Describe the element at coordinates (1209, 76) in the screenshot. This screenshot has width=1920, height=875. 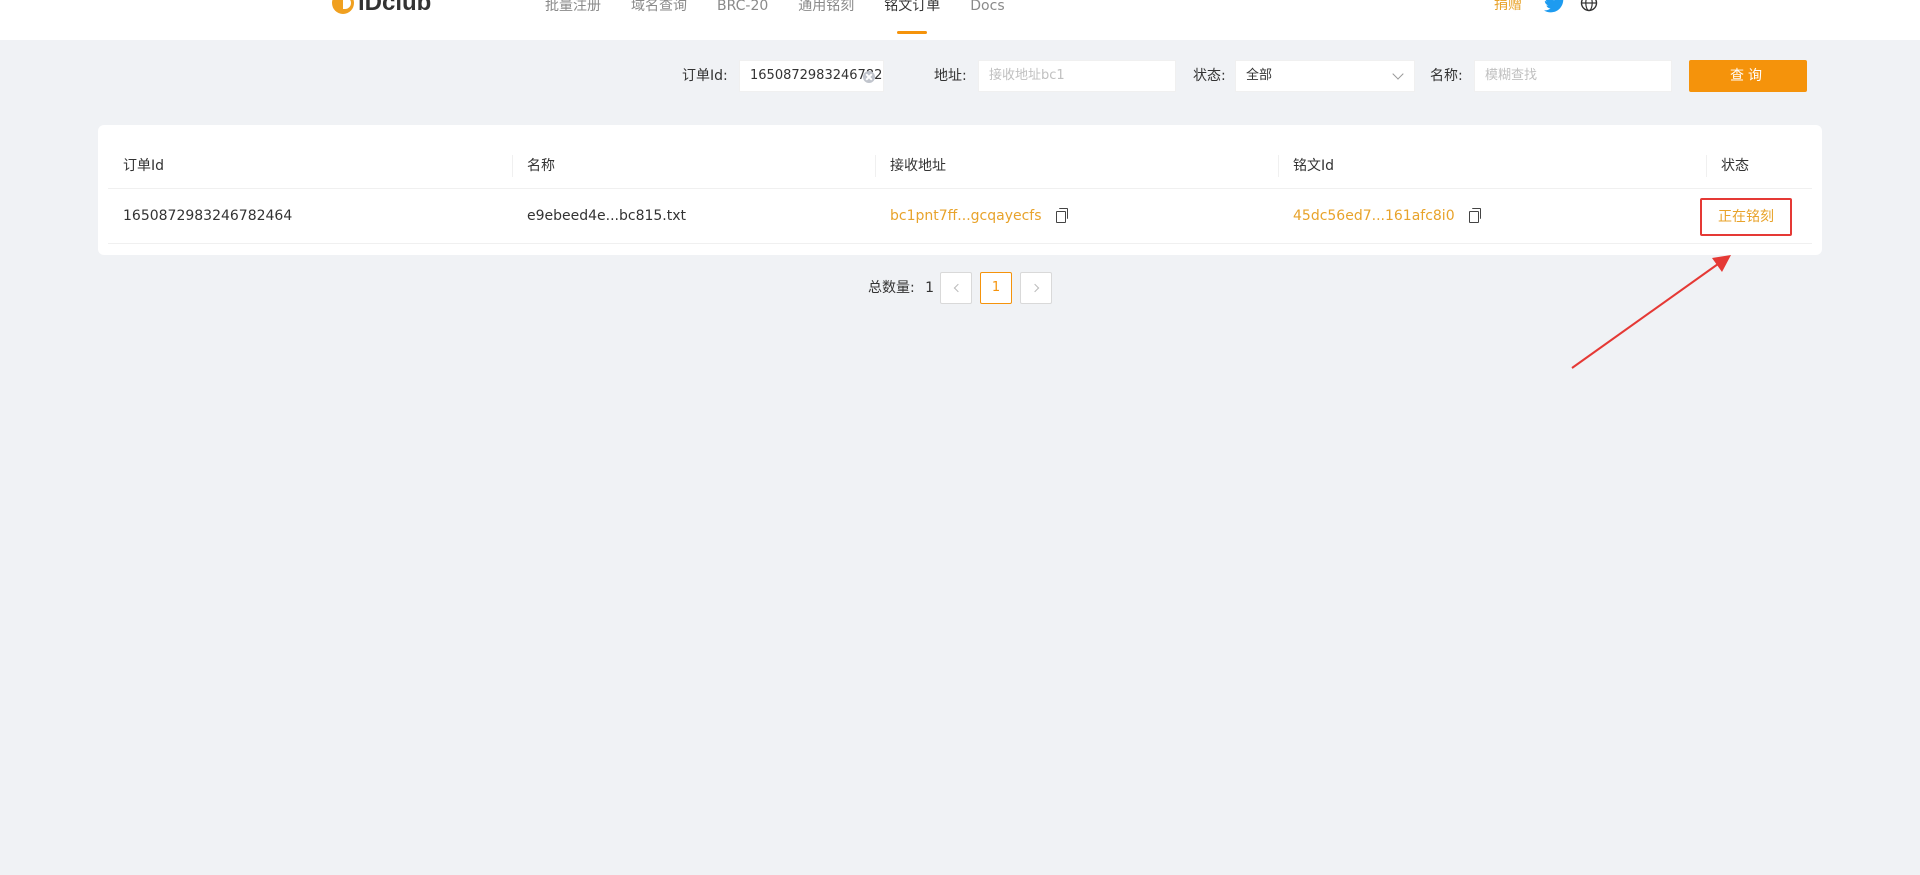
I see `status-label: 状态:` at that location.